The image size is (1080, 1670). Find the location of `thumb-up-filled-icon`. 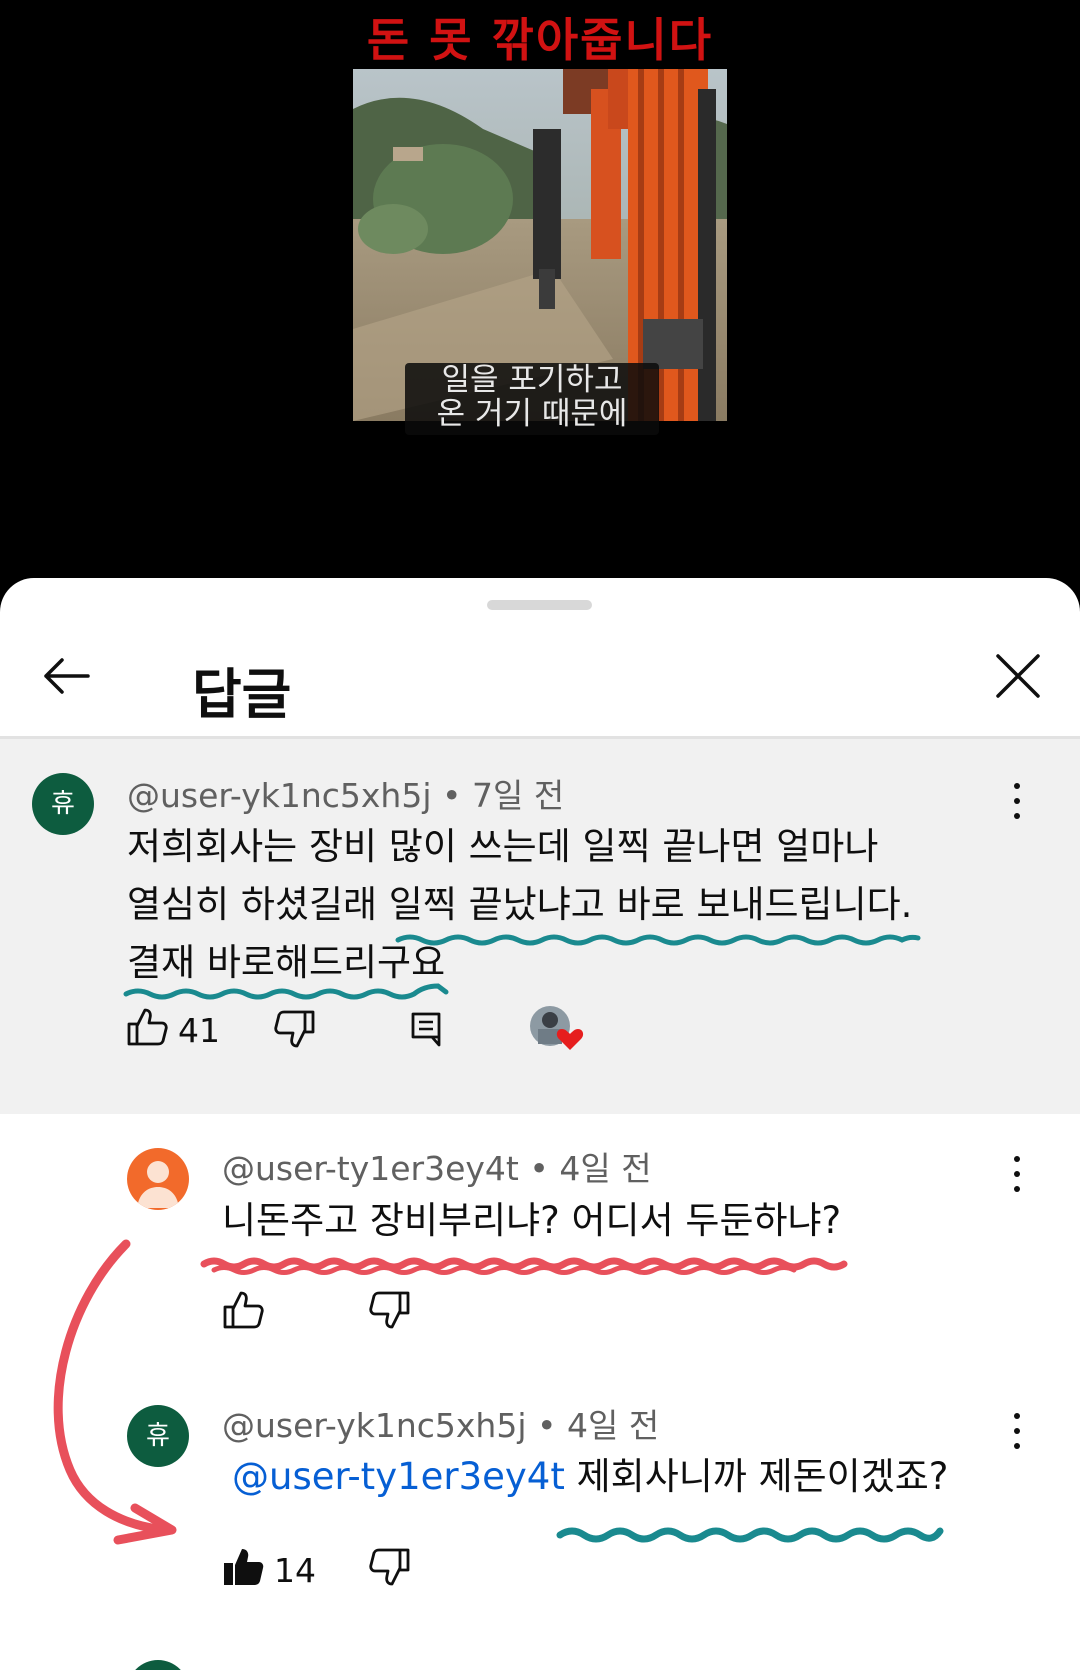

thumb-up-filled-icon is located at coordinates (244, 1567).